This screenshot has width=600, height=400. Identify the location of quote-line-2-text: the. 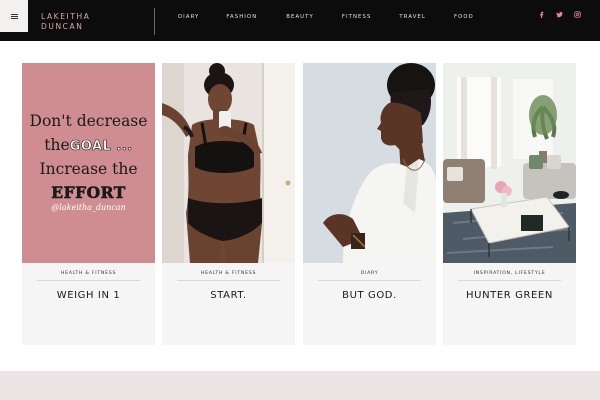
(57, 145).